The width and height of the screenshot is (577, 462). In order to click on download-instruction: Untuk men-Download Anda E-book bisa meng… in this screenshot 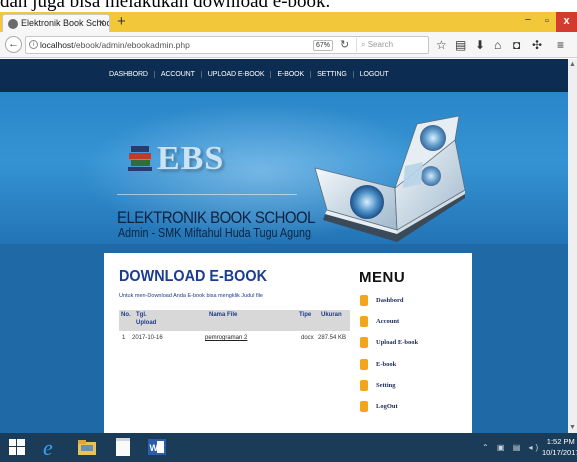, I will do `click(191, 296)`.